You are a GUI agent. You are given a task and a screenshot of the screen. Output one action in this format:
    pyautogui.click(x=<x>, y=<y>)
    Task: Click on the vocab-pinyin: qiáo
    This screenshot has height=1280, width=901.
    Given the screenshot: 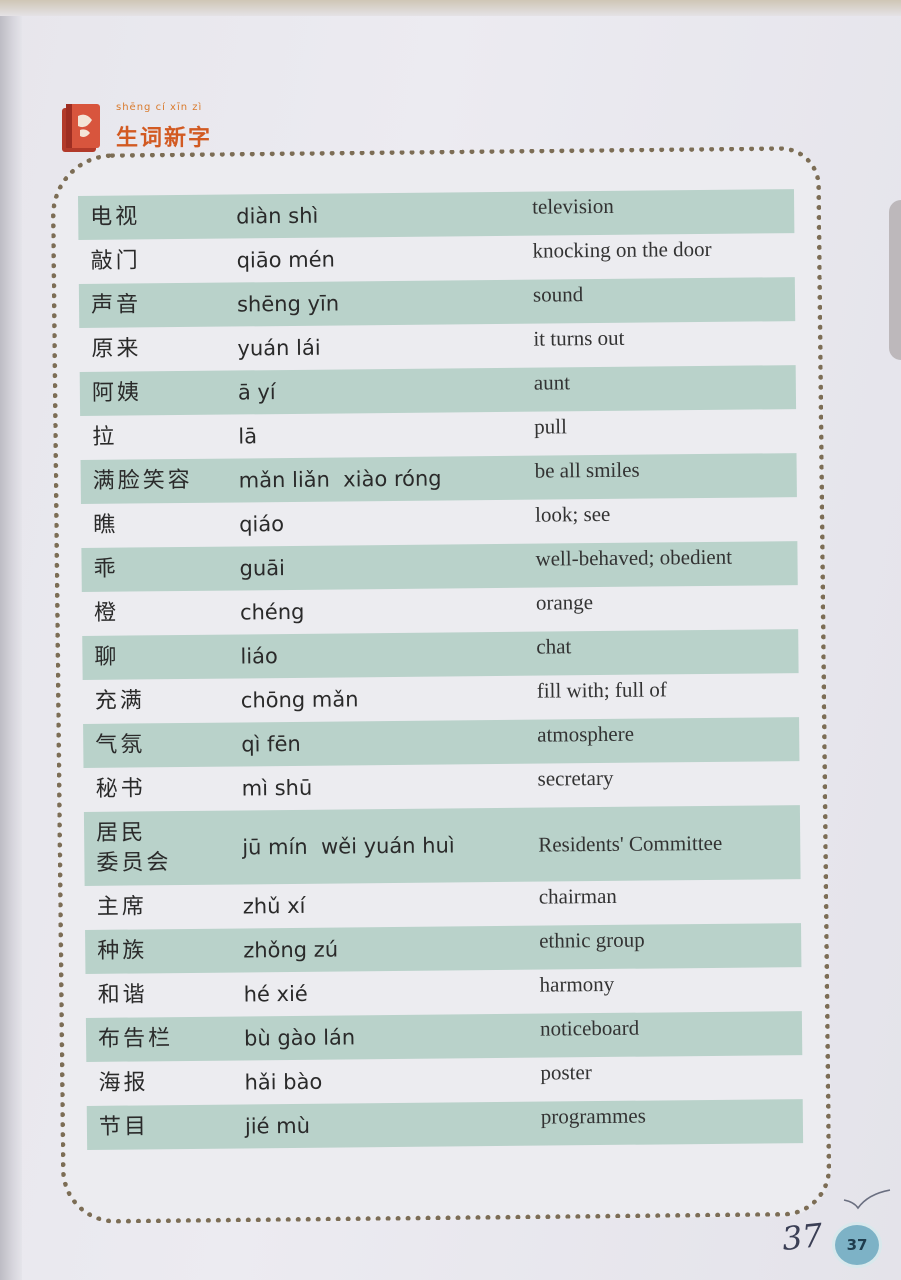 What is the action you would take?
    pyautogui.click(x=262, y=524)
    